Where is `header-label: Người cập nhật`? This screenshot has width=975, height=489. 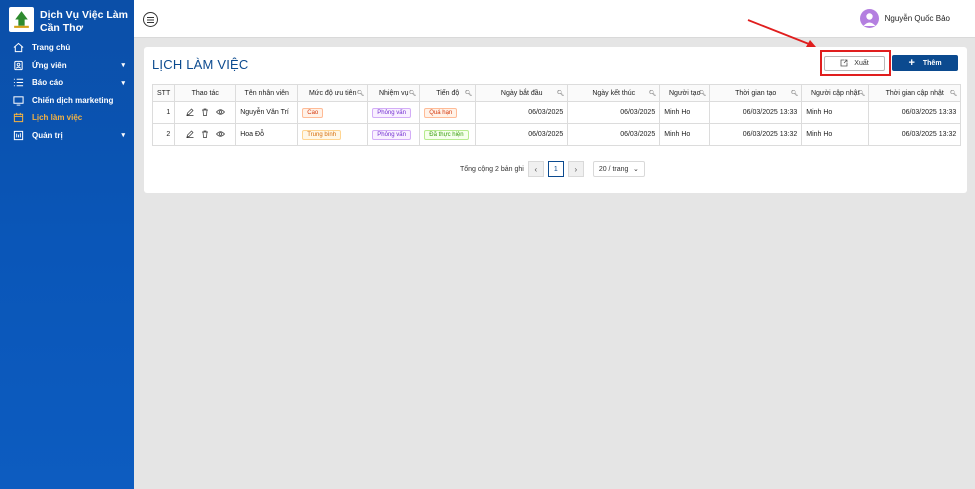 header-label: Người cập nhật is located at coordinates (835, 93).